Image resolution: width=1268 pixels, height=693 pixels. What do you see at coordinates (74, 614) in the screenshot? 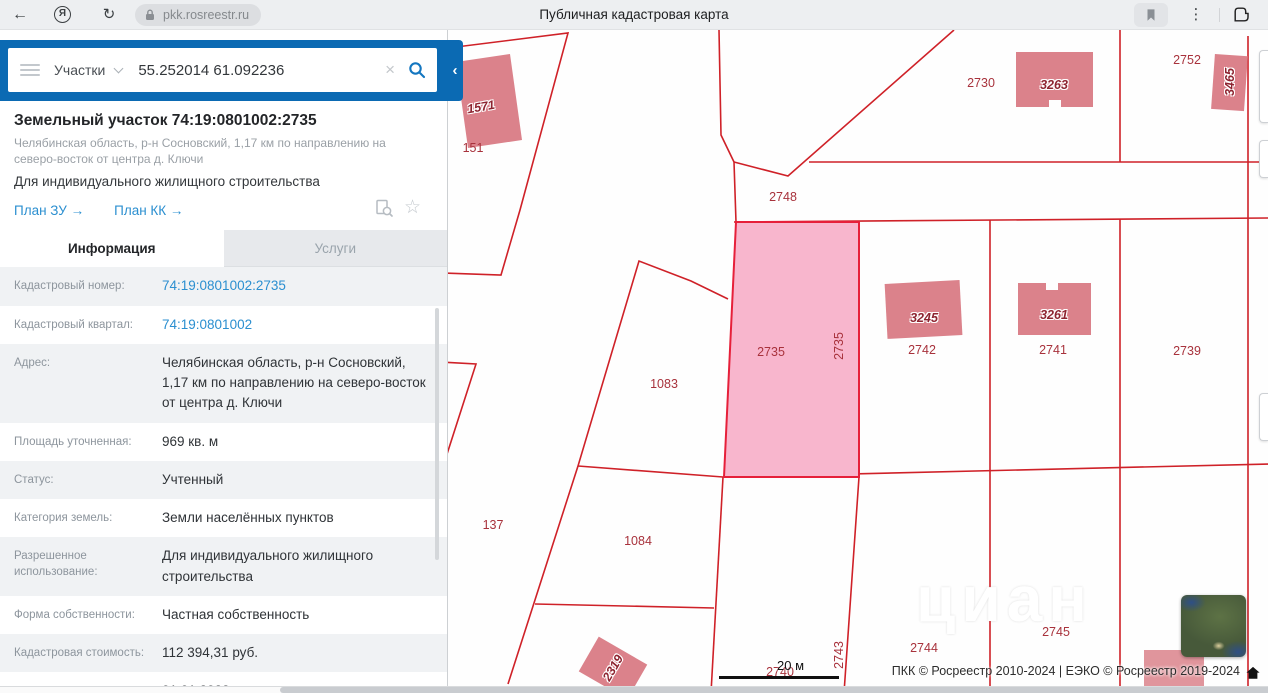
I see `row-label: Форма собственности:` at bounding box center [74, 614].